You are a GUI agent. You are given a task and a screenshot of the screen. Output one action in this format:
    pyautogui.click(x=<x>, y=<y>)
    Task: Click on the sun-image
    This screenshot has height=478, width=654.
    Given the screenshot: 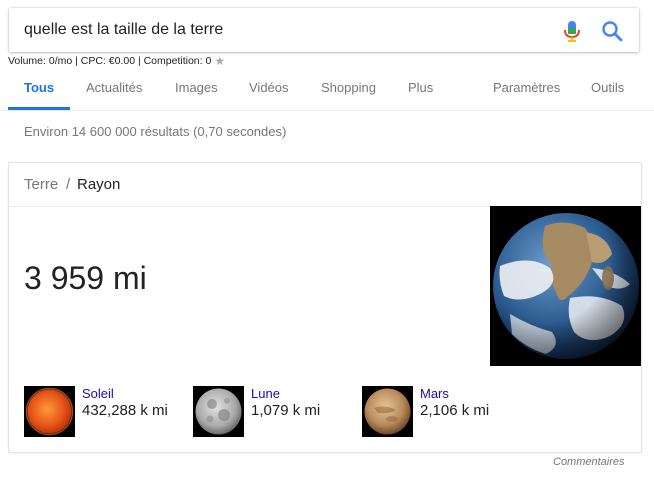 What is the action you would take?
    pyautogui.click(x=49, y=411)
    